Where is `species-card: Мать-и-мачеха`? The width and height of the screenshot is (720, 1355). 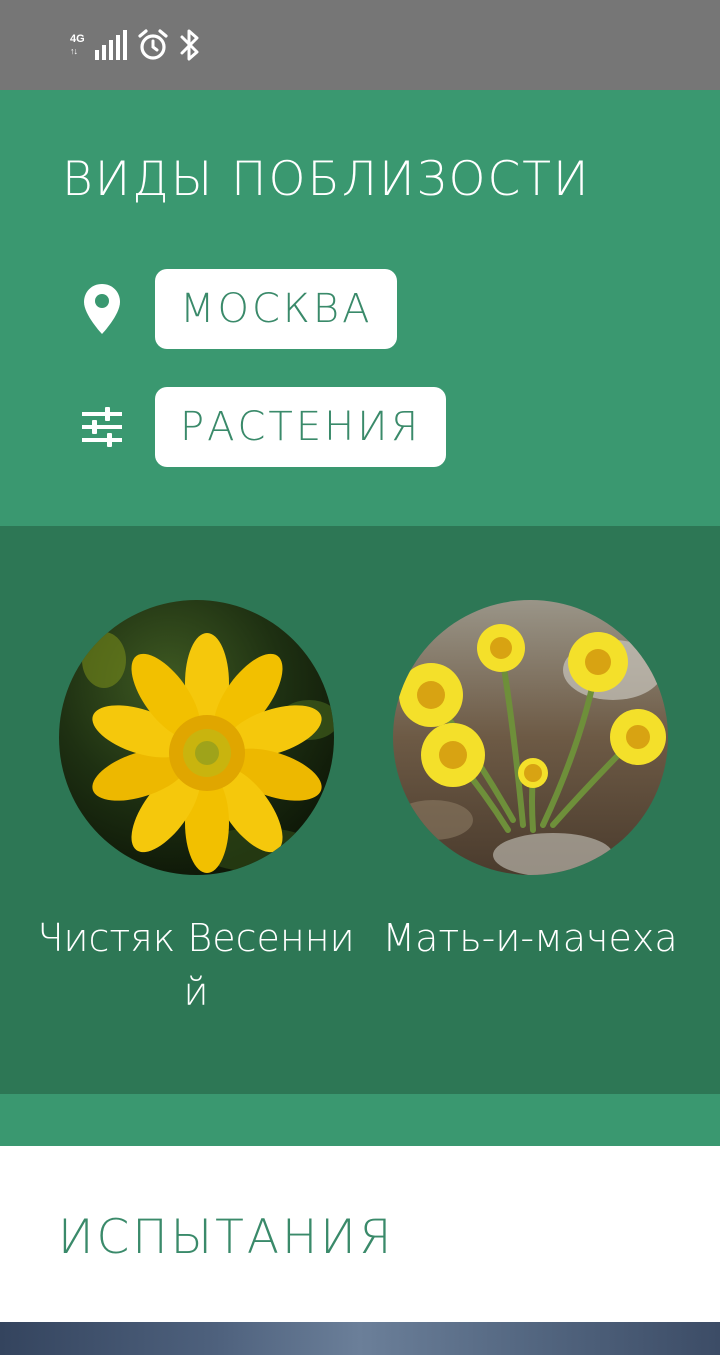
species-card: Мать-и-мачеха is located at coordinates (530, 782).